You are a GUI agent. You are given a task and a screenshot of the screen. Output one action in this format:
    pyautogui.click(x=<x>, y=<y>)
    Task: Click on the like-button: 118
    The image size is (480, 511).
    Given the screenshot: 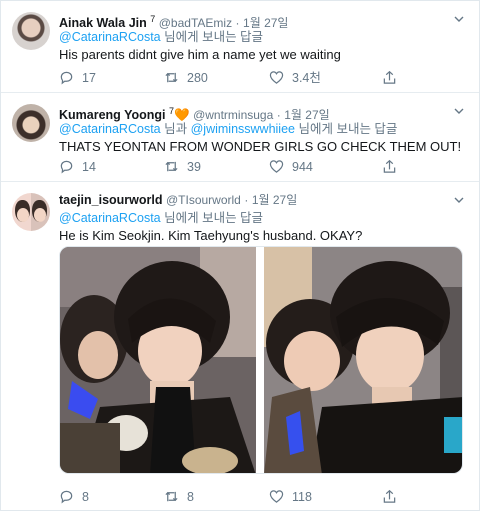 What is the action you would take?
    pyautogui.click(x=290, y=497)
    